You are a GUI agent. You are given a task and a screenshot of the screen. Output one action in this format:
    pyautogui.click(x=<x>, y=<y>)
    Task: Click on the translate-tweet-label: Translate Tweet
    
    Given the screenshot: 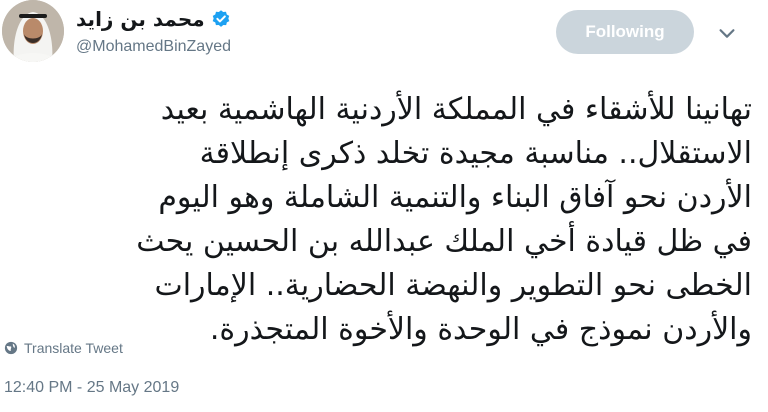 What is the action you would take?
    pyautogui.click(x=73, y=348)
    